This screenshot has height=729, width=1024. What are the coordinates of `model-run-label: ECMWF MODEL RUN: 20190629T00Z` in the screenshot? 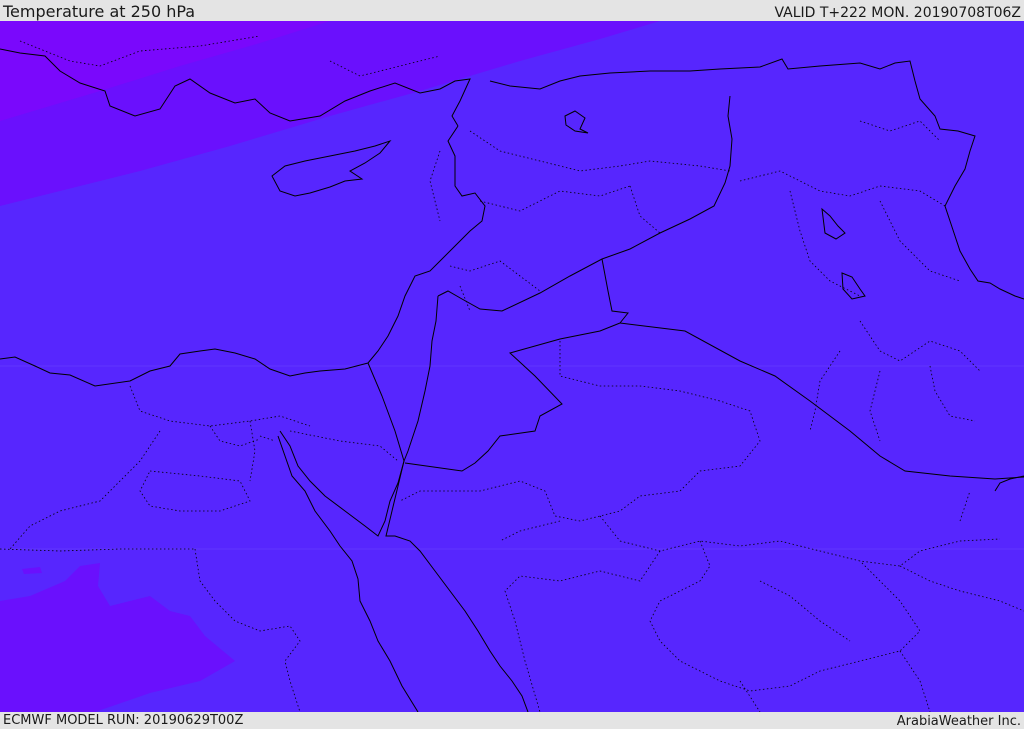 It's located at (123, 720).